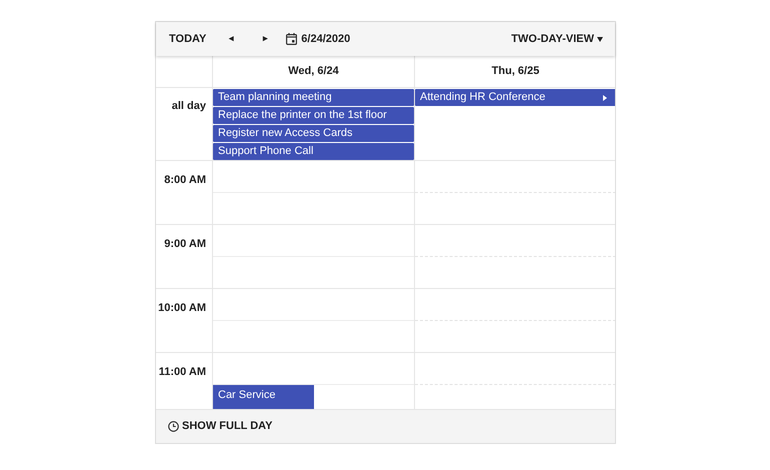  I want to click on time-label: 8:00 AM, so click(185, 180).